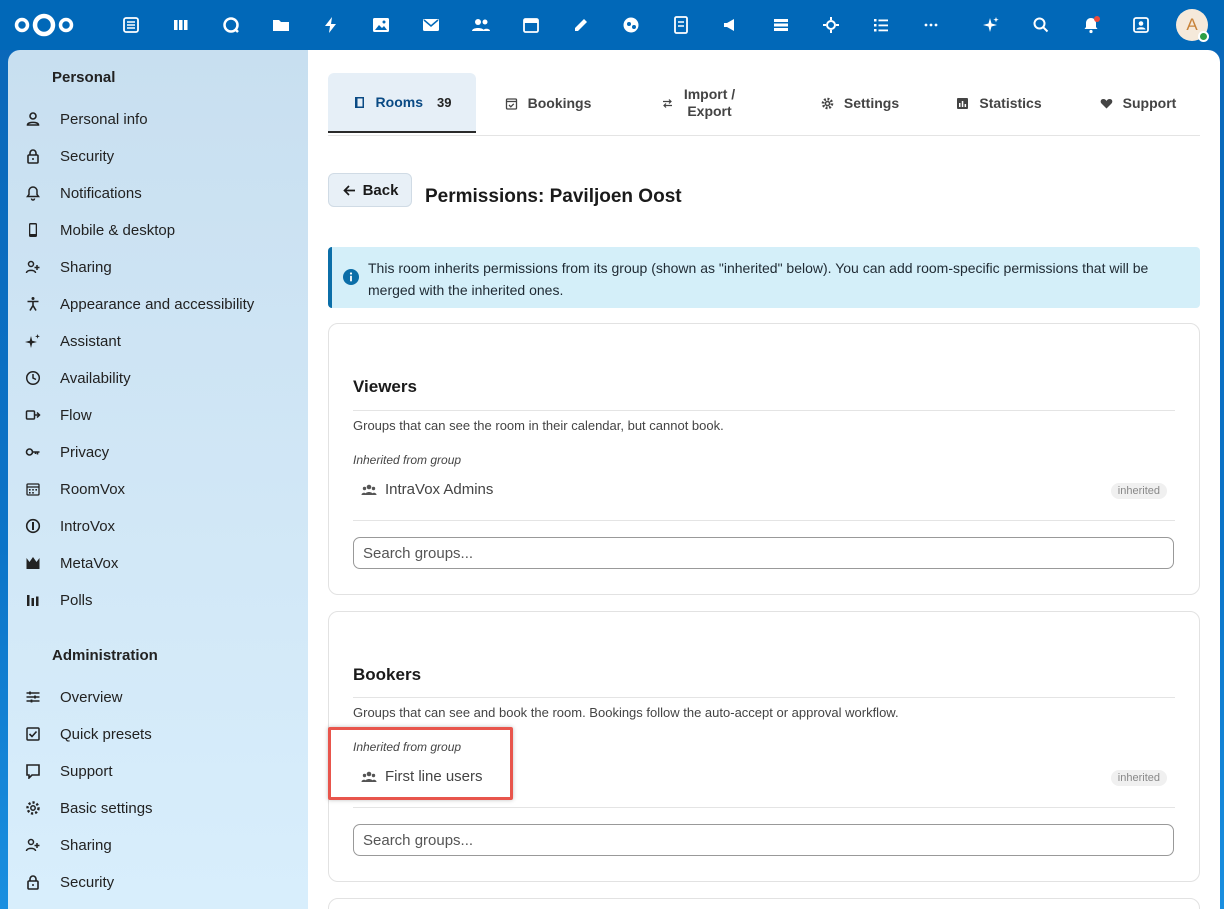 The image size is (1224, 909). Describe the element at coordinates (87, 882) in the screenshot. I see `sidebar-item-label: Security` at that location.